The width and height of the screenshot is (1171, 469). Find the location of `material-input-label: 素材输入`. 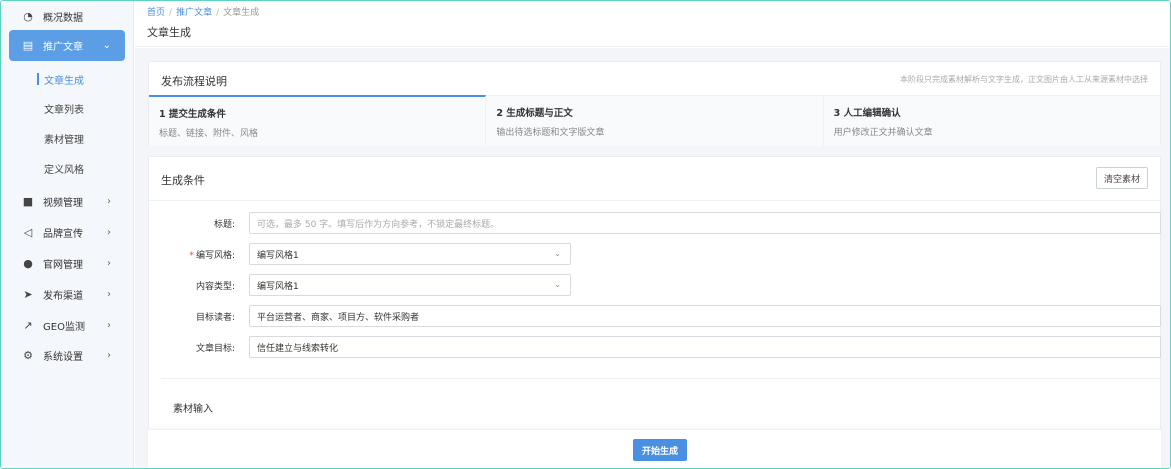

material-input-label: 素材输入 is located at coordinates (193, 409).